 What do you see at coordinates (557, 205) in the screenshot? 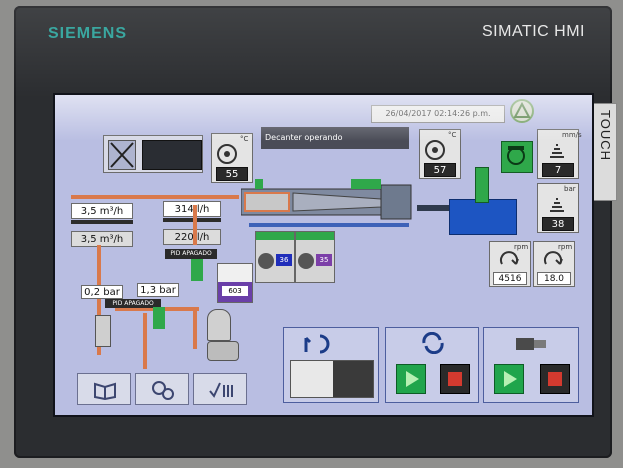
I see `pressure-icon` at bounding box center [557, 205].